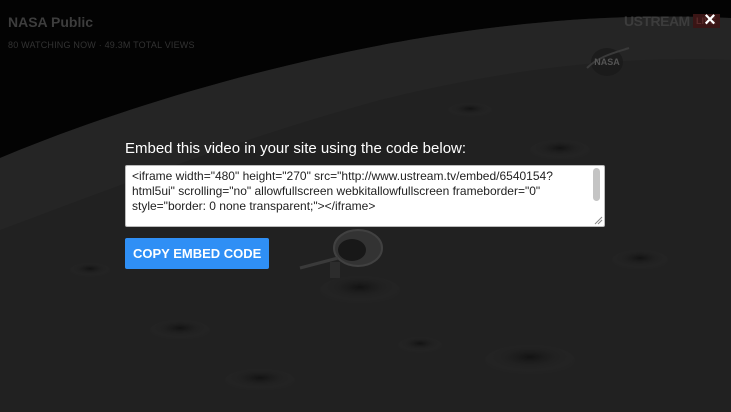  Describe the element at coordinates (101, 45) in the screenshot. I see `channel-stats: 80 WATCHING NOW · 49.3M TOTAL VIEWS` at that location.